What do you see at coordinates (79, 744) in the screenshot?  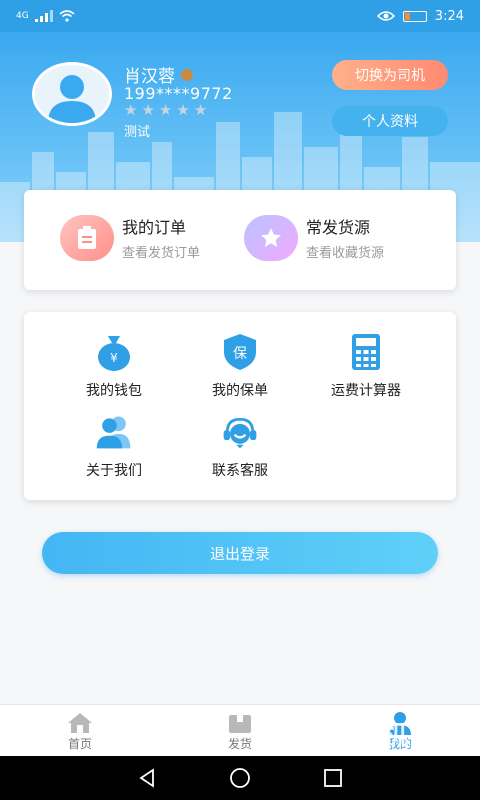 I see `tab-home-label: 首页` at bounding box center [79, 744].